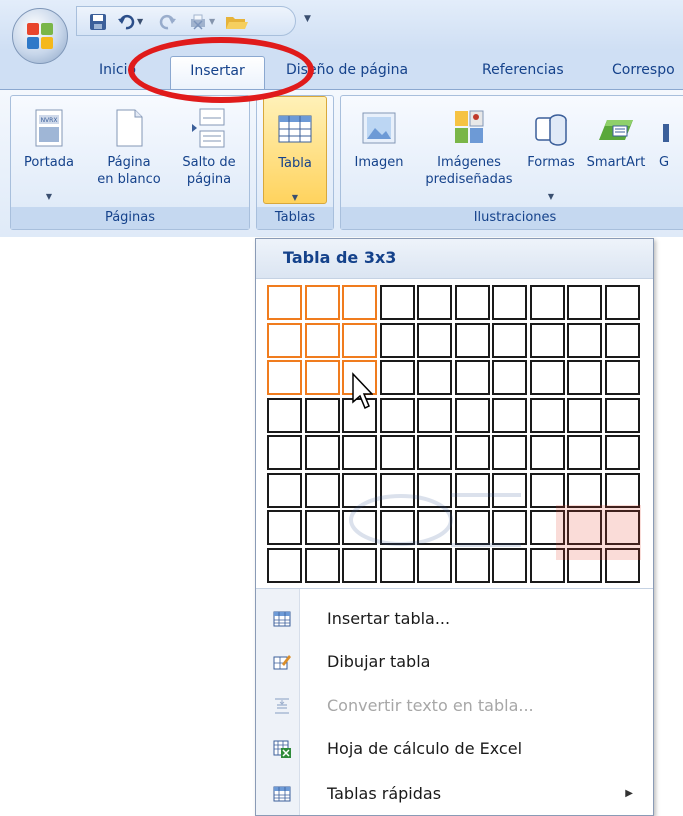 The height and width of the screenshot is (816, 683). Describe the element at coordinates (495, 526) in the screenshot. I see `watermark-logo` at that location.